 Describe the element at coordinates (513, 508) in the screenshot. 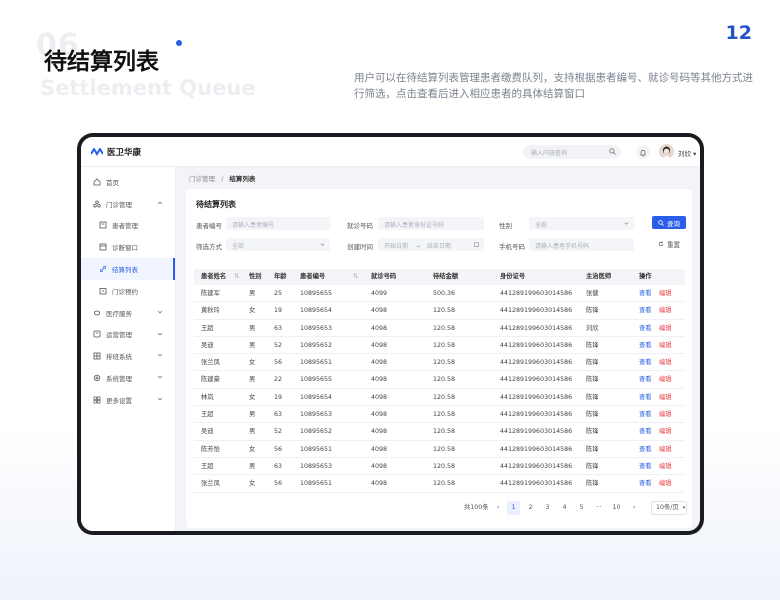

I see `page-1: 1` at that location.